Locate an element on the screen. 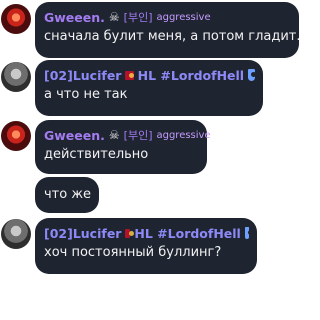 This screenshot has width=320, height=320. message-text: действительно is located at coordinates (96, 154).